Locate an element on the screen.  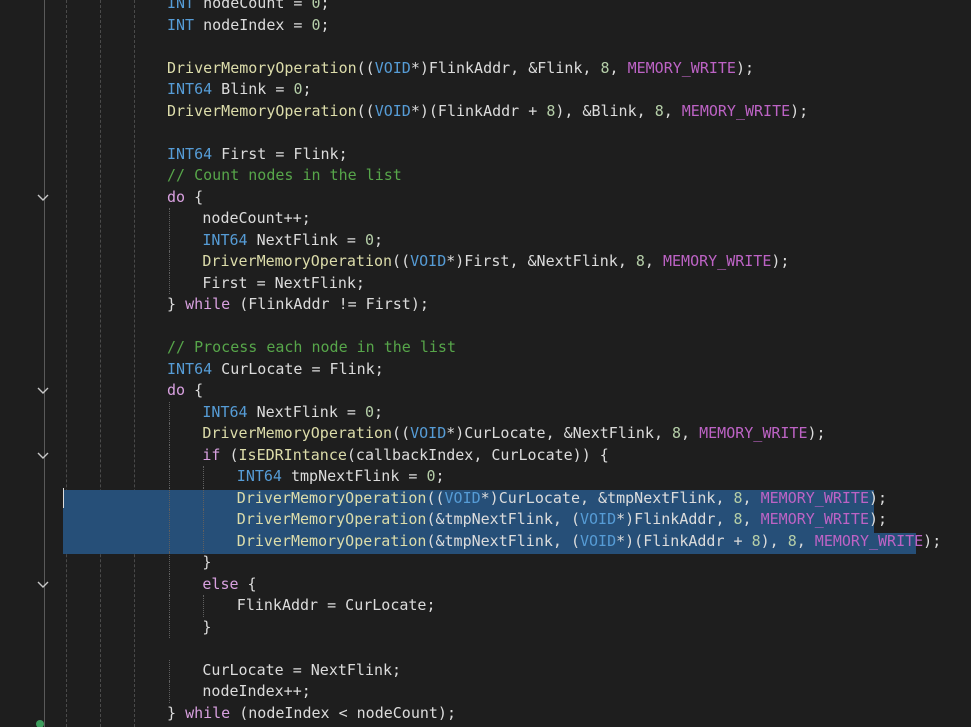
code-line: INT64 First = Flink; is located at coordinates (257, 155).